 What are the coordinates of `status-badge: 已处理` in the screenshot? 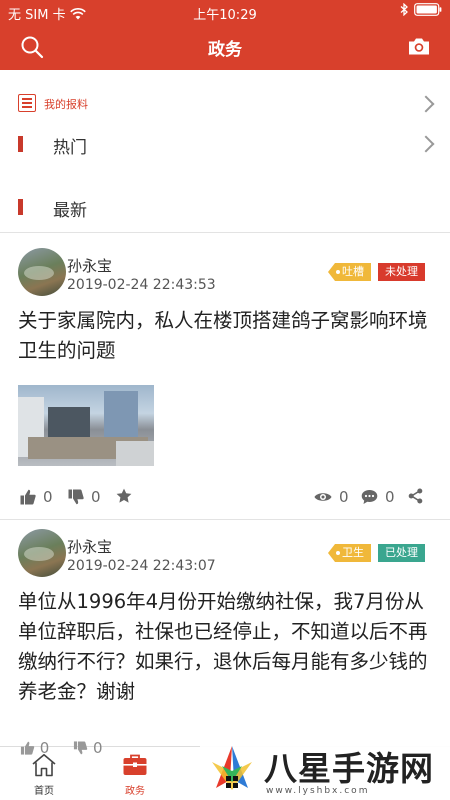 It's located at (401, 553).